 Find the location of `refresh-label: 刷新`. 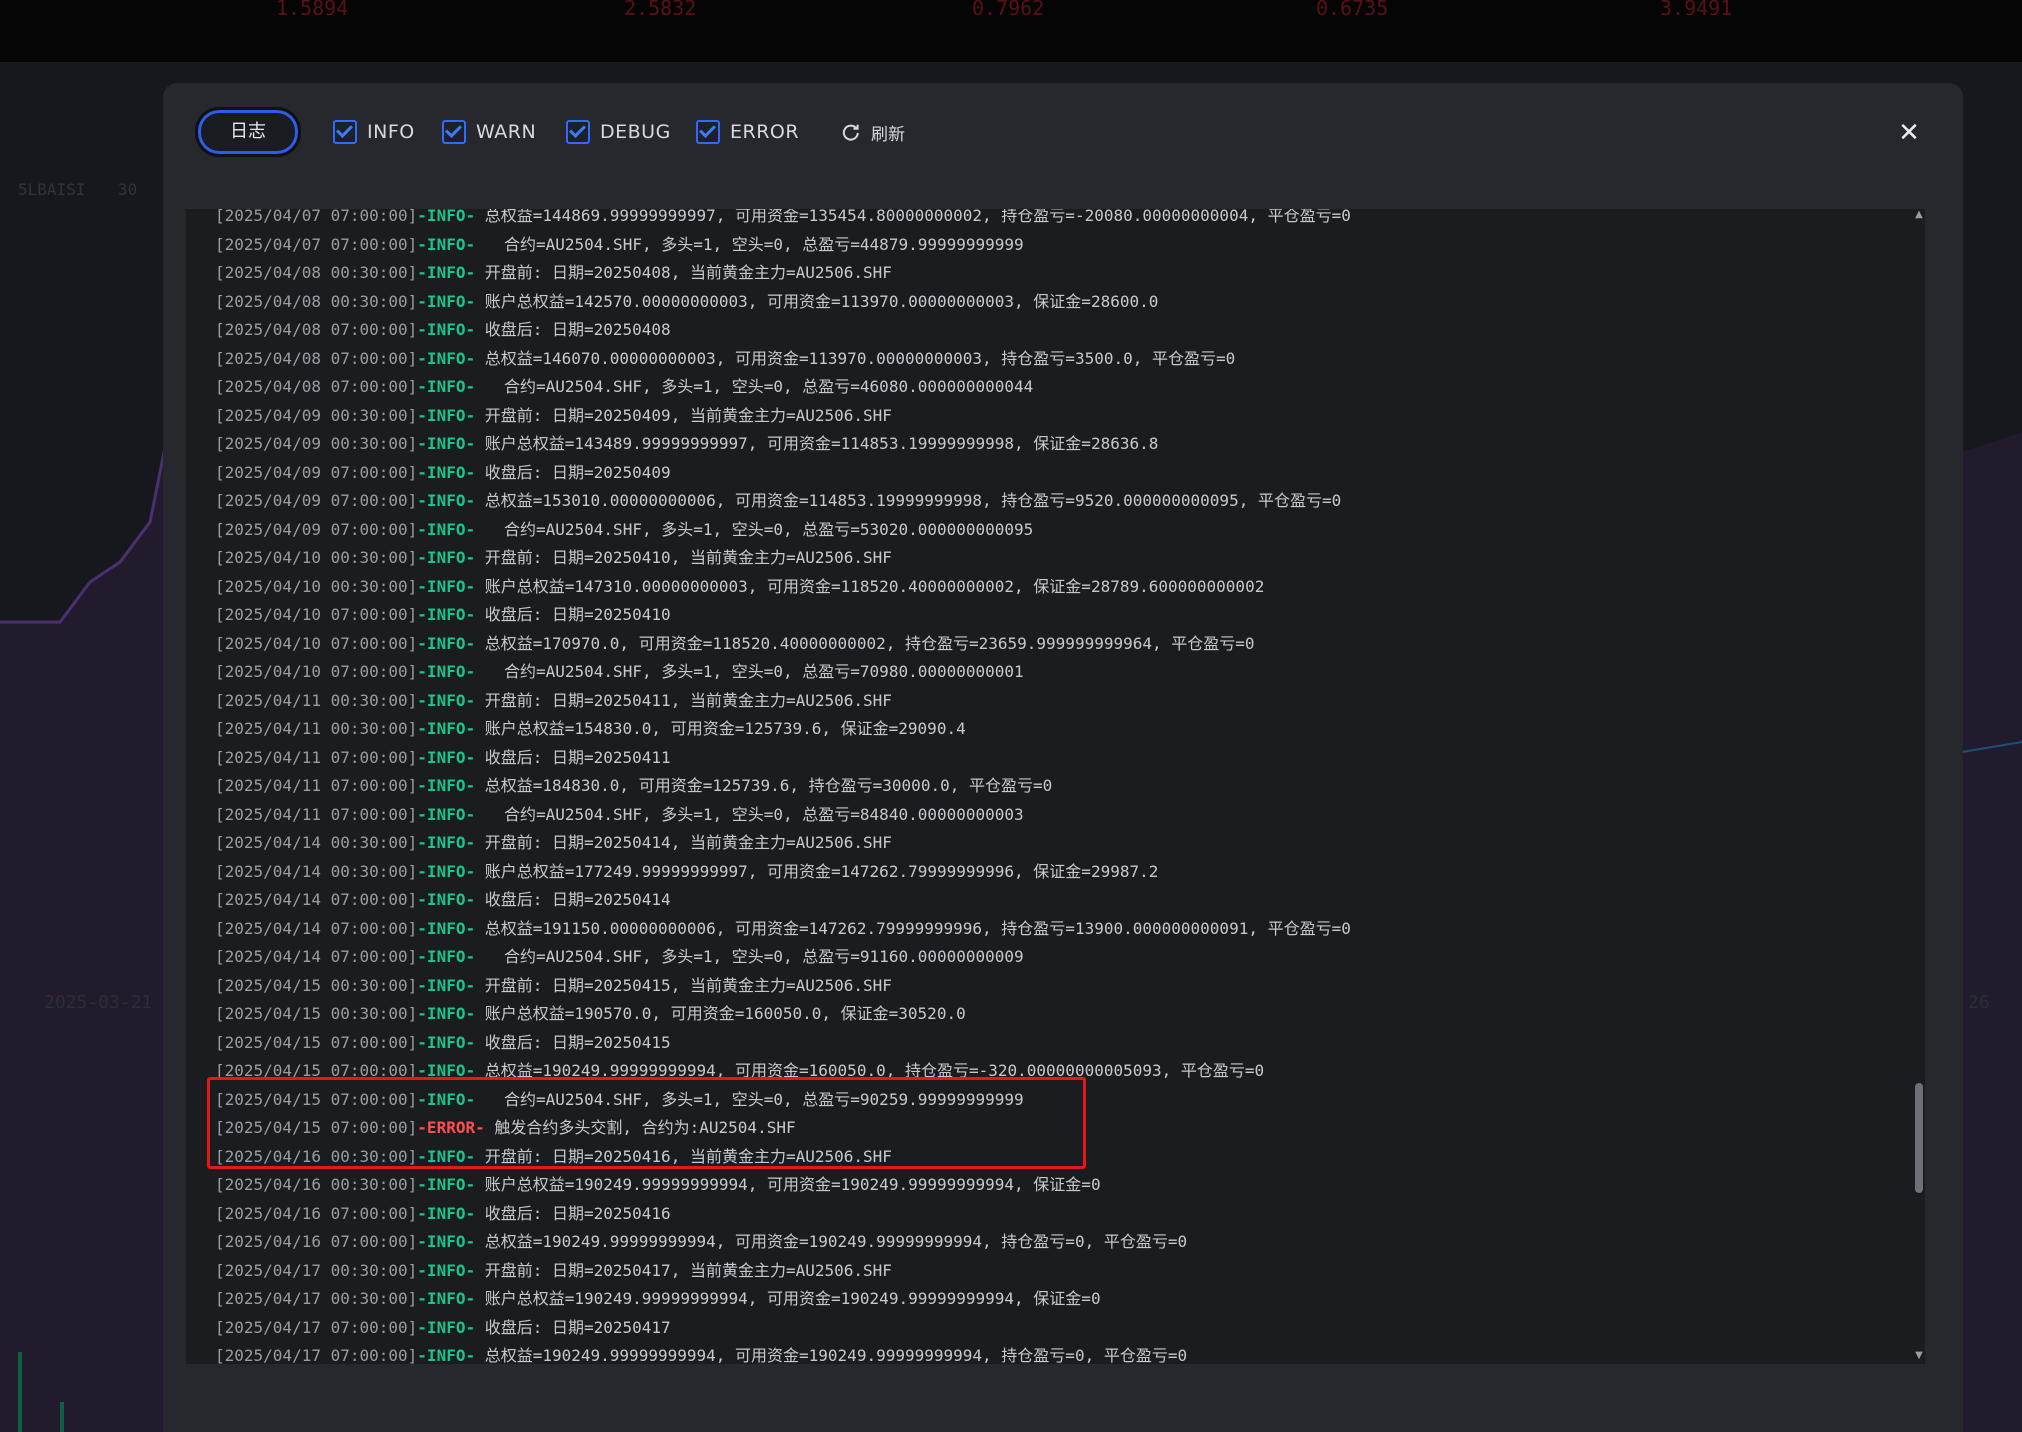

refresh-label: 刷新 is located at coordinates (888, 134).